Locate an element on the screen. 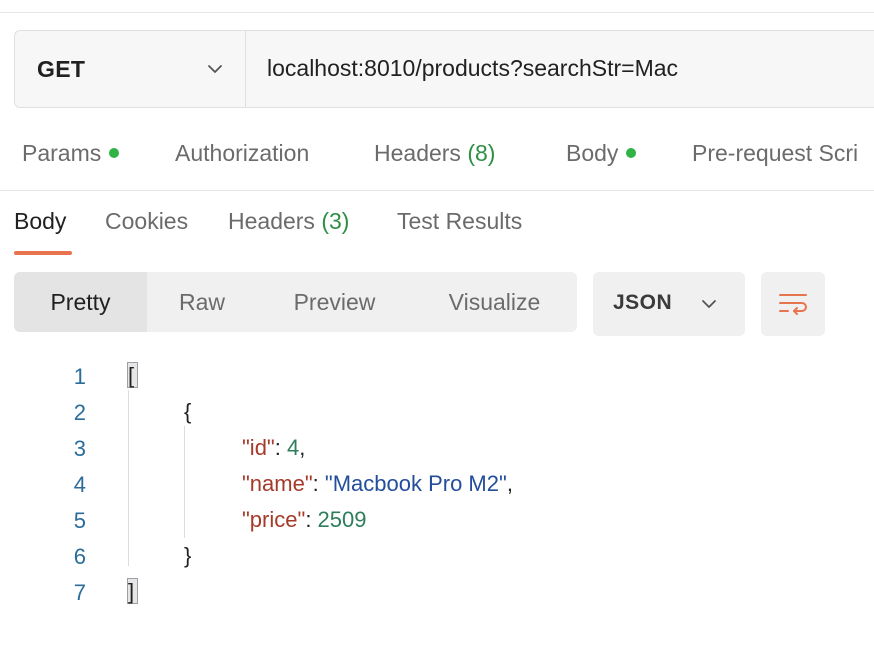  json-key: "price" is located at coordinates (274, 519).